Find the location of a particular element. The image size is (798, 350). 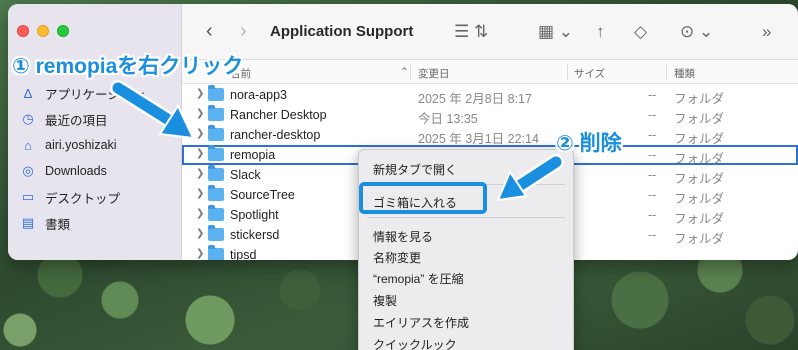

menu-item-open-in-new-tab: 新規タブで開く is located at coordinates (415, 169).